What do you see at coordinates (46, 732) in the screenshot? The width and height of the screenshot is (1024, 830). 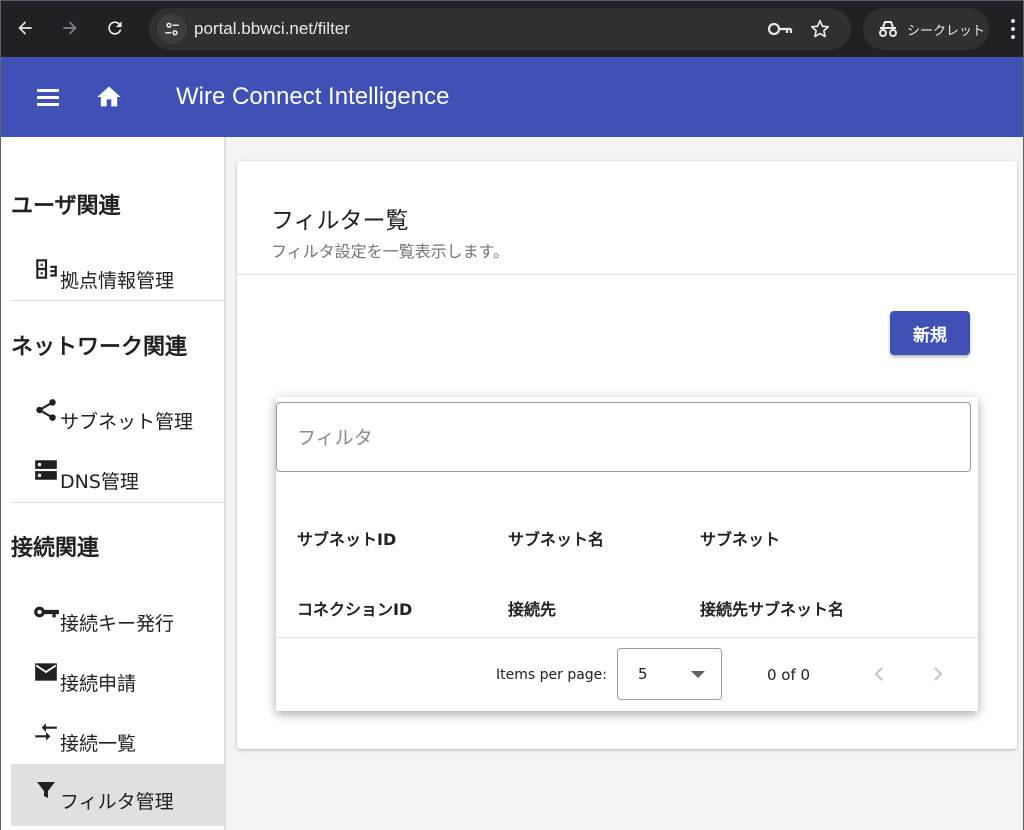 I see `compare-arrows-icon` at bounding box center [46, 732].